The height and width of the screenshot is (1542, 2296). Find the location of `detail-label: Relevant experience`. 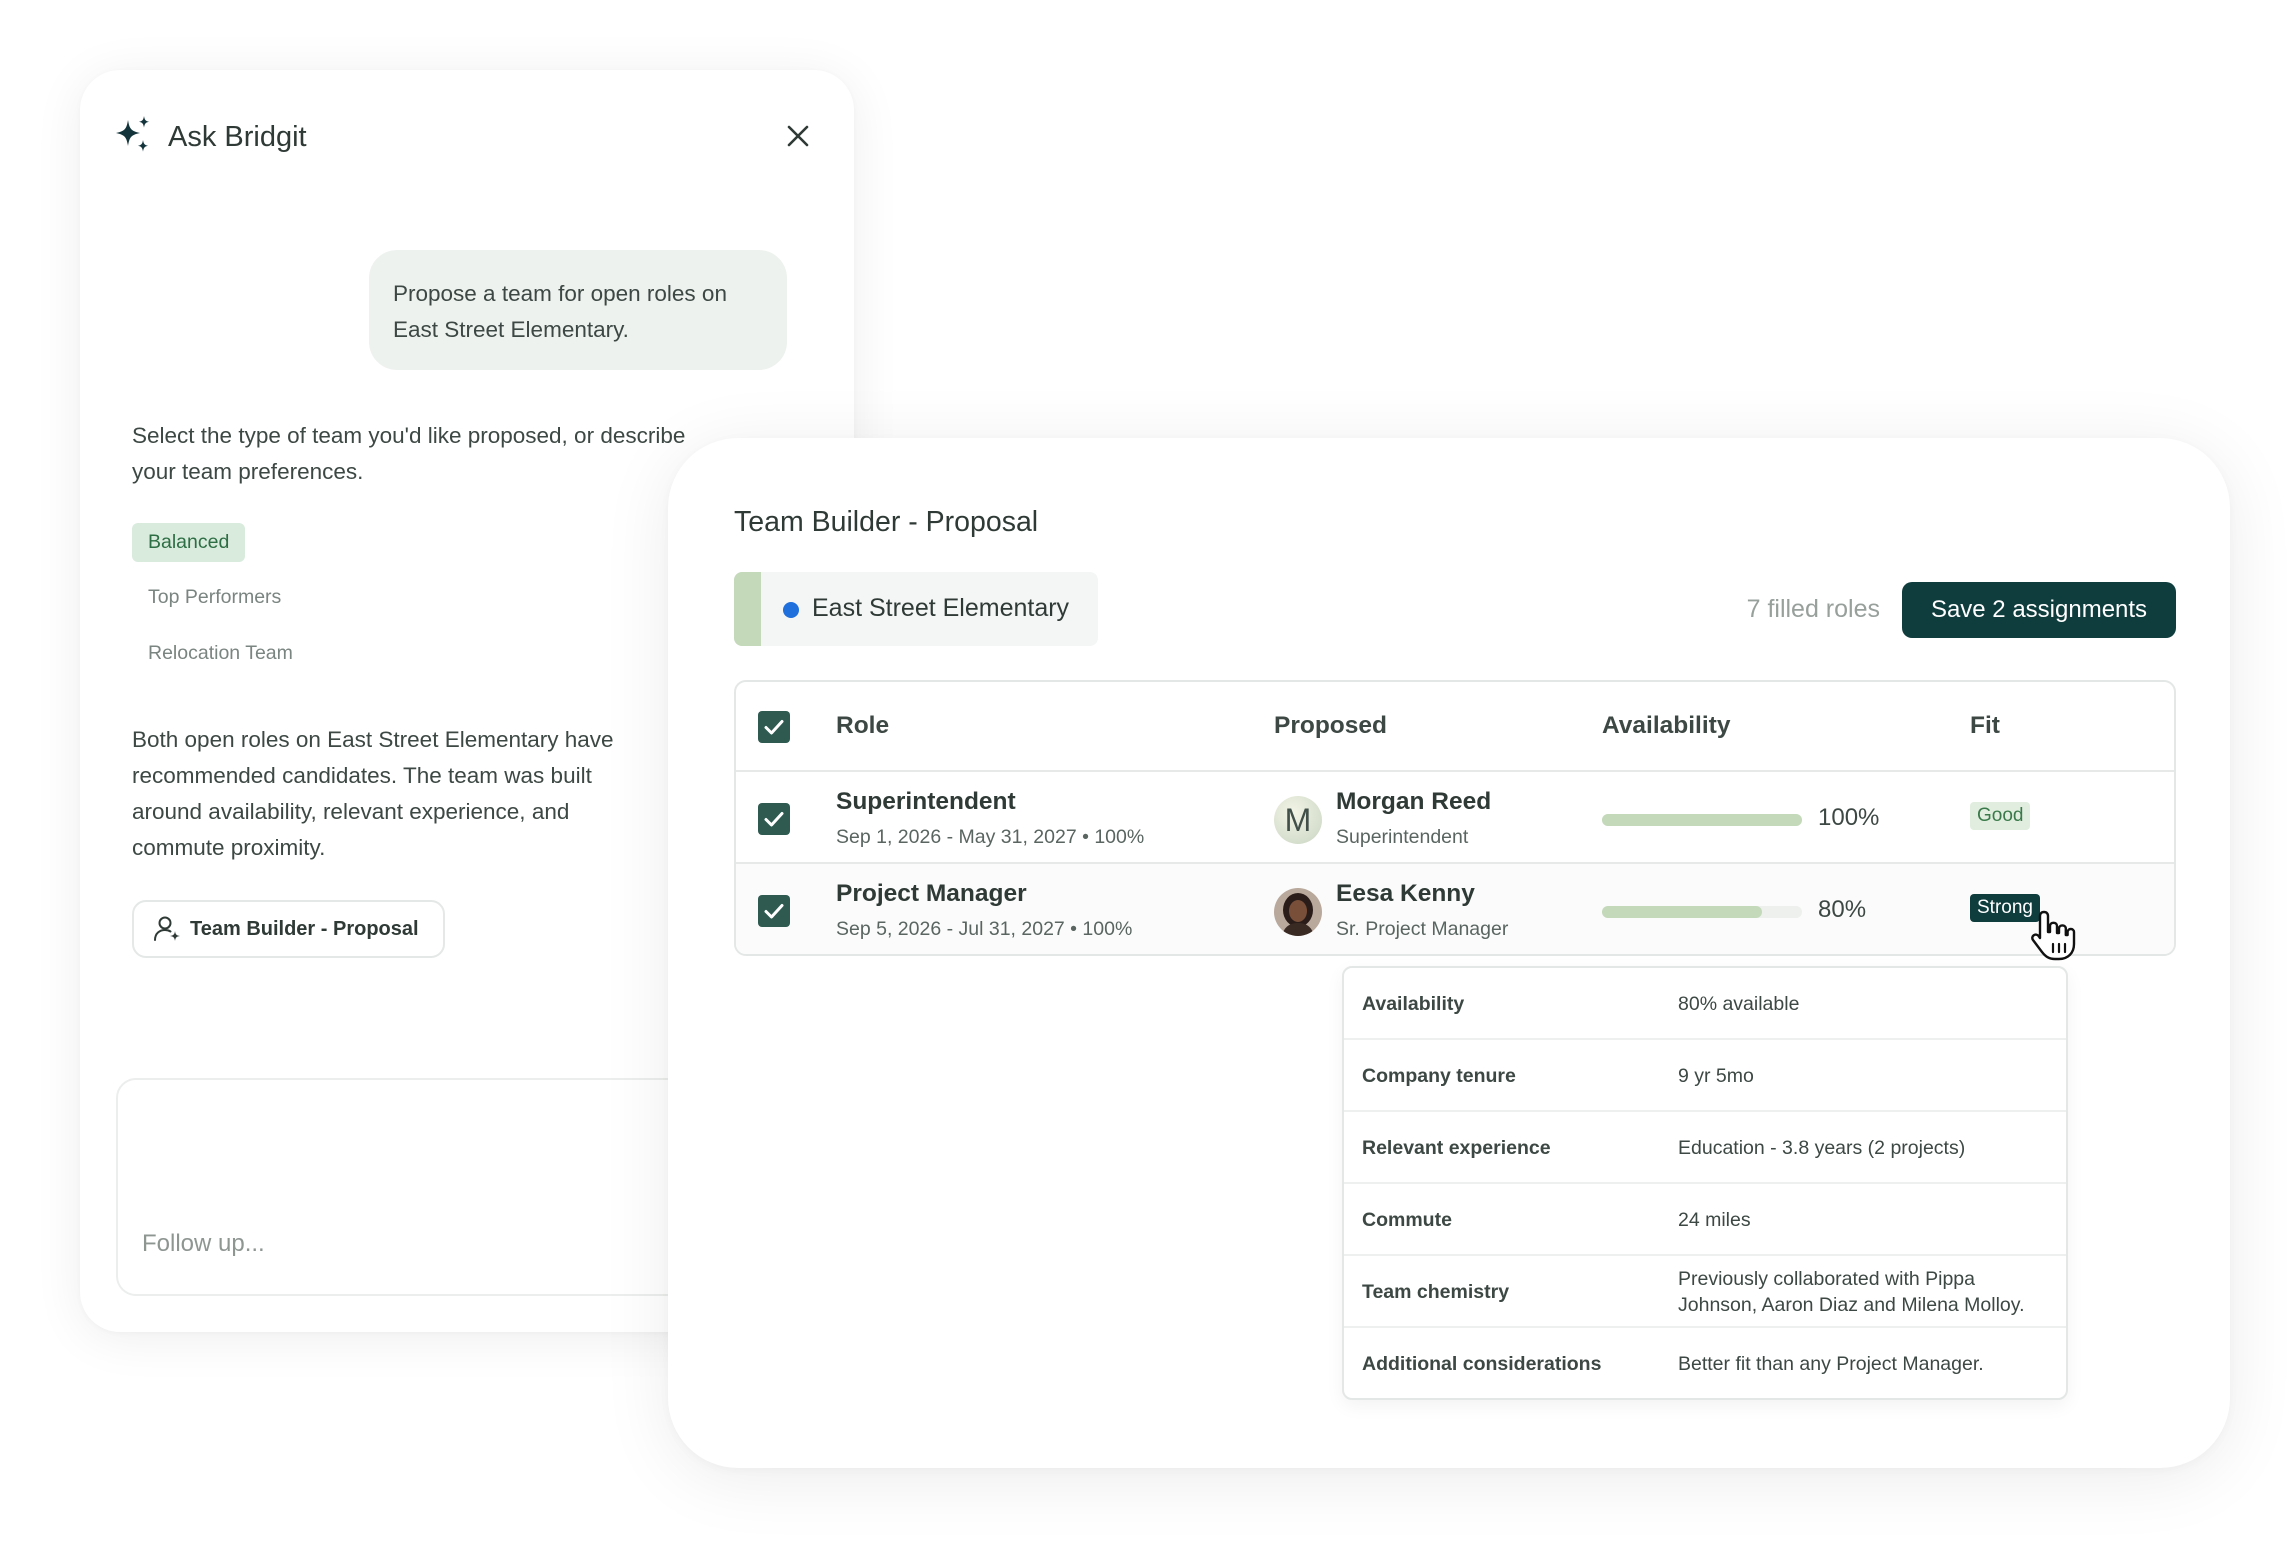

detail-label: Relevant experience is located at coordinates (1456, 1147).